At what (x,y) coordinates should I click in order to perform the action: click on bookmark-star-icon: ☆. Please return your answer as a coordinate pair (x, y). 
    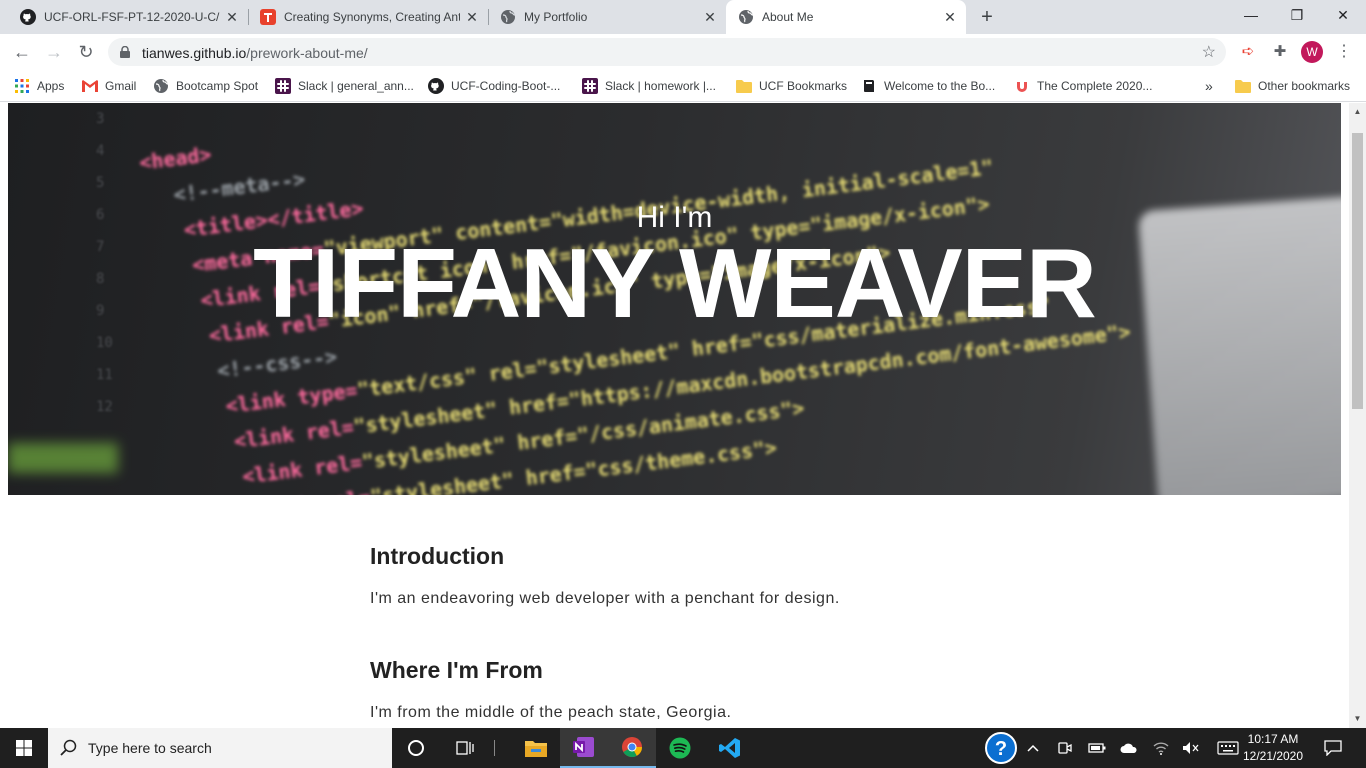
    Looking at the image, I should click on (1209, 52).